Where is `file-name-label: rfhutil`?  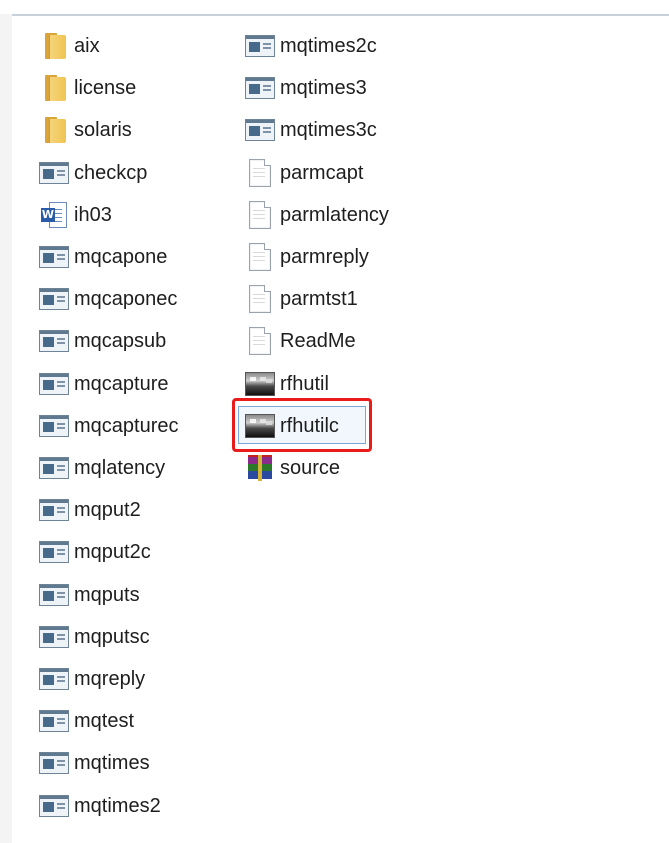
file-name-label: rfhutil is located at coordinates (304, 383).